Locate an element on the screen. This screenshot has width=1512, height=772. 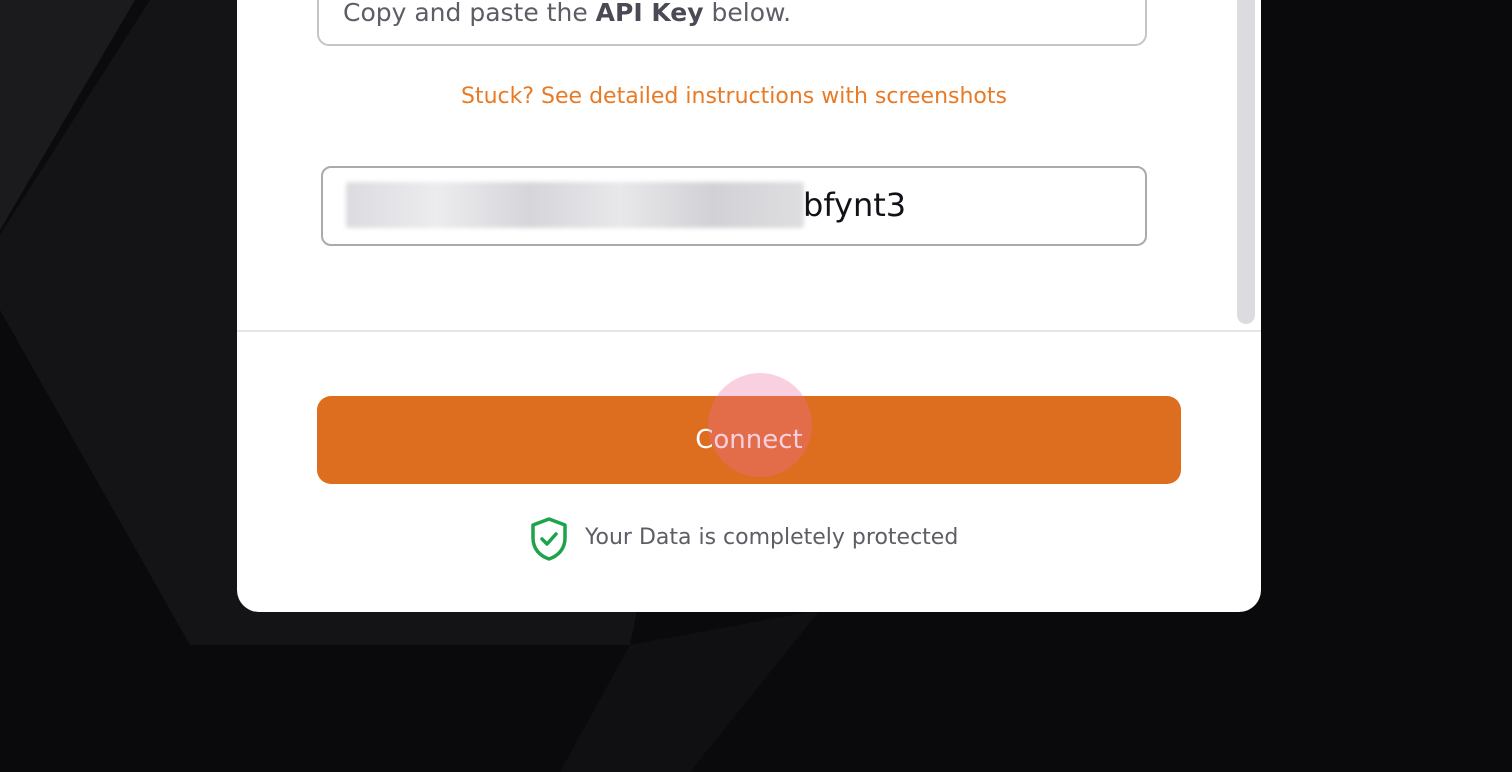
shield-check-icon is located at coordinates (549, 539).